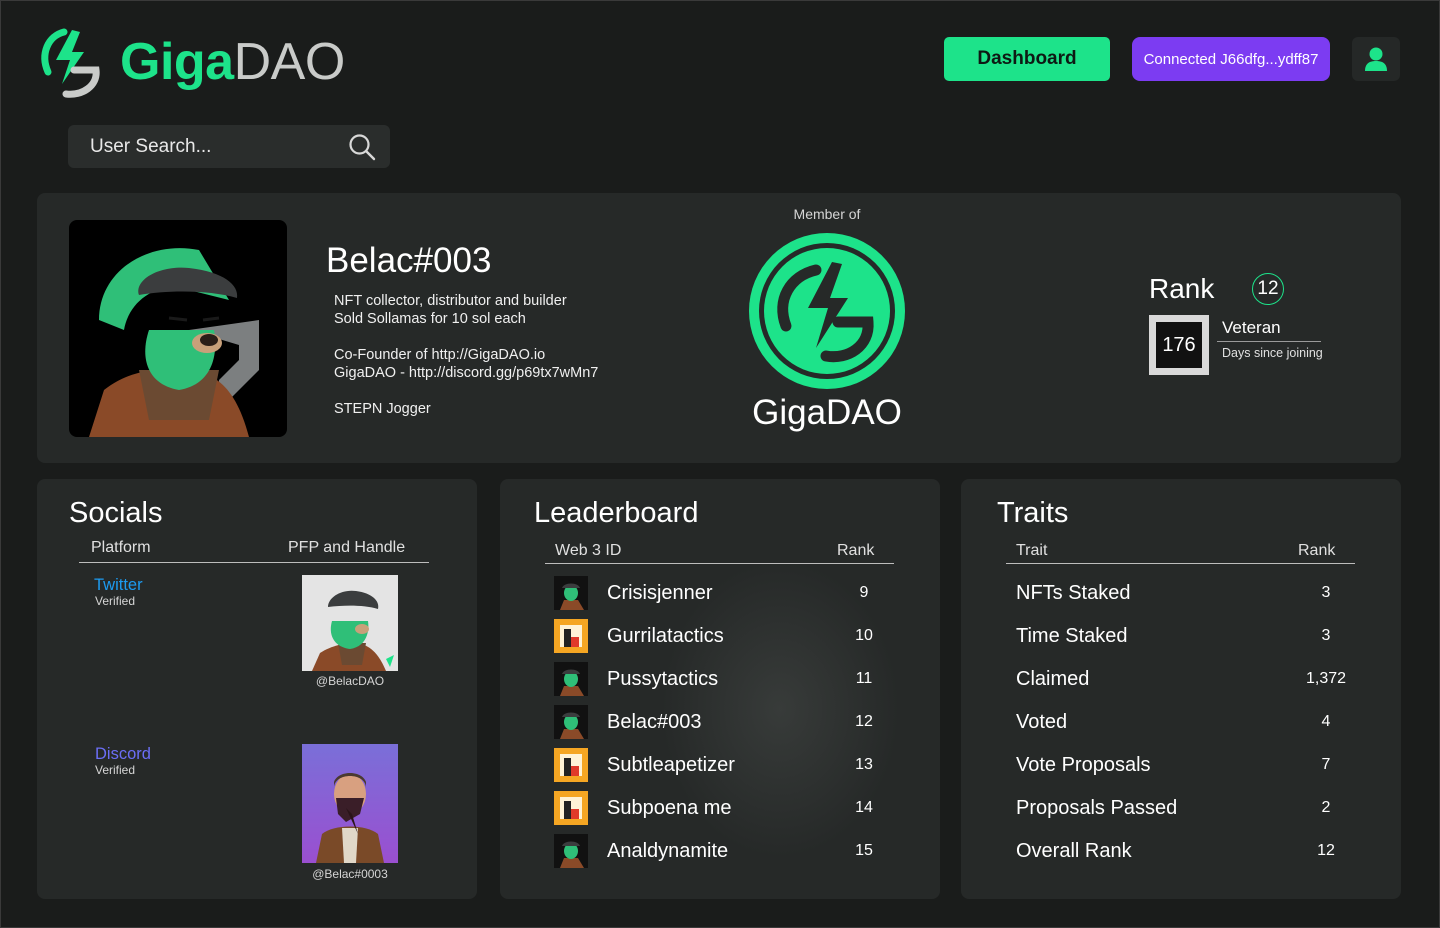  I want to click on trait-row: Overall Rank 12, so click(1186, 851).